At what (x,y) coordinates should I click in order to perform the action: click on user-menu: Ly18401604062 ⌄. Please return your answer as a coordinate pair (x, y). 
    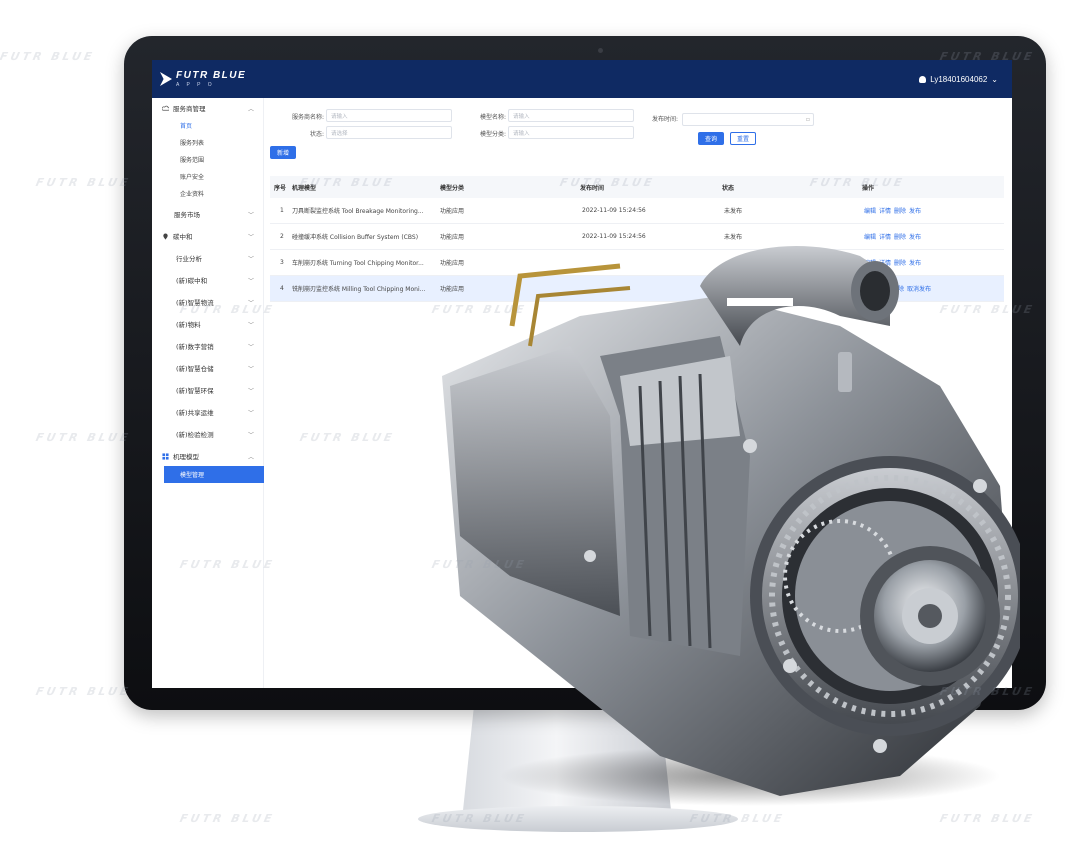
    Looking at the image, I should click on (958, 79).